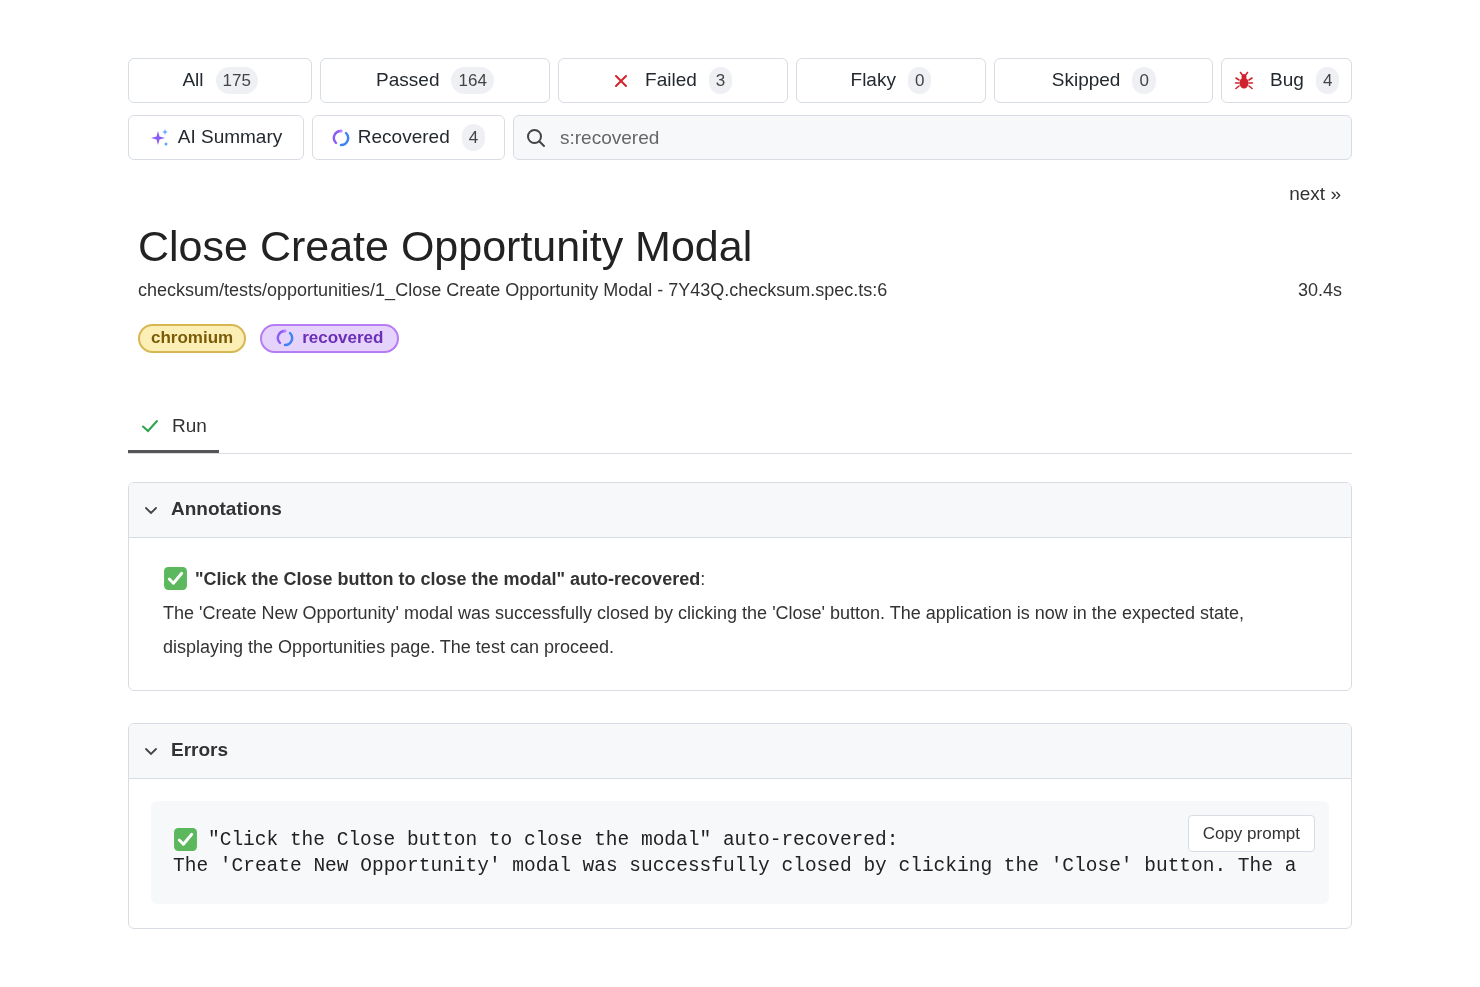 This screenshot has height=987, width=1480. I want to click on count-badge: 175, so click(236, 80).